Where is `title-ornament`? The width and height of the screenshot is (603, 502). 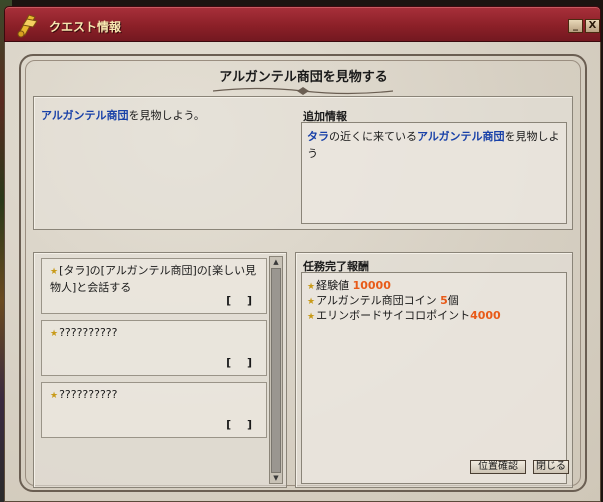 title-ornament is located at coordinates (303, 91).